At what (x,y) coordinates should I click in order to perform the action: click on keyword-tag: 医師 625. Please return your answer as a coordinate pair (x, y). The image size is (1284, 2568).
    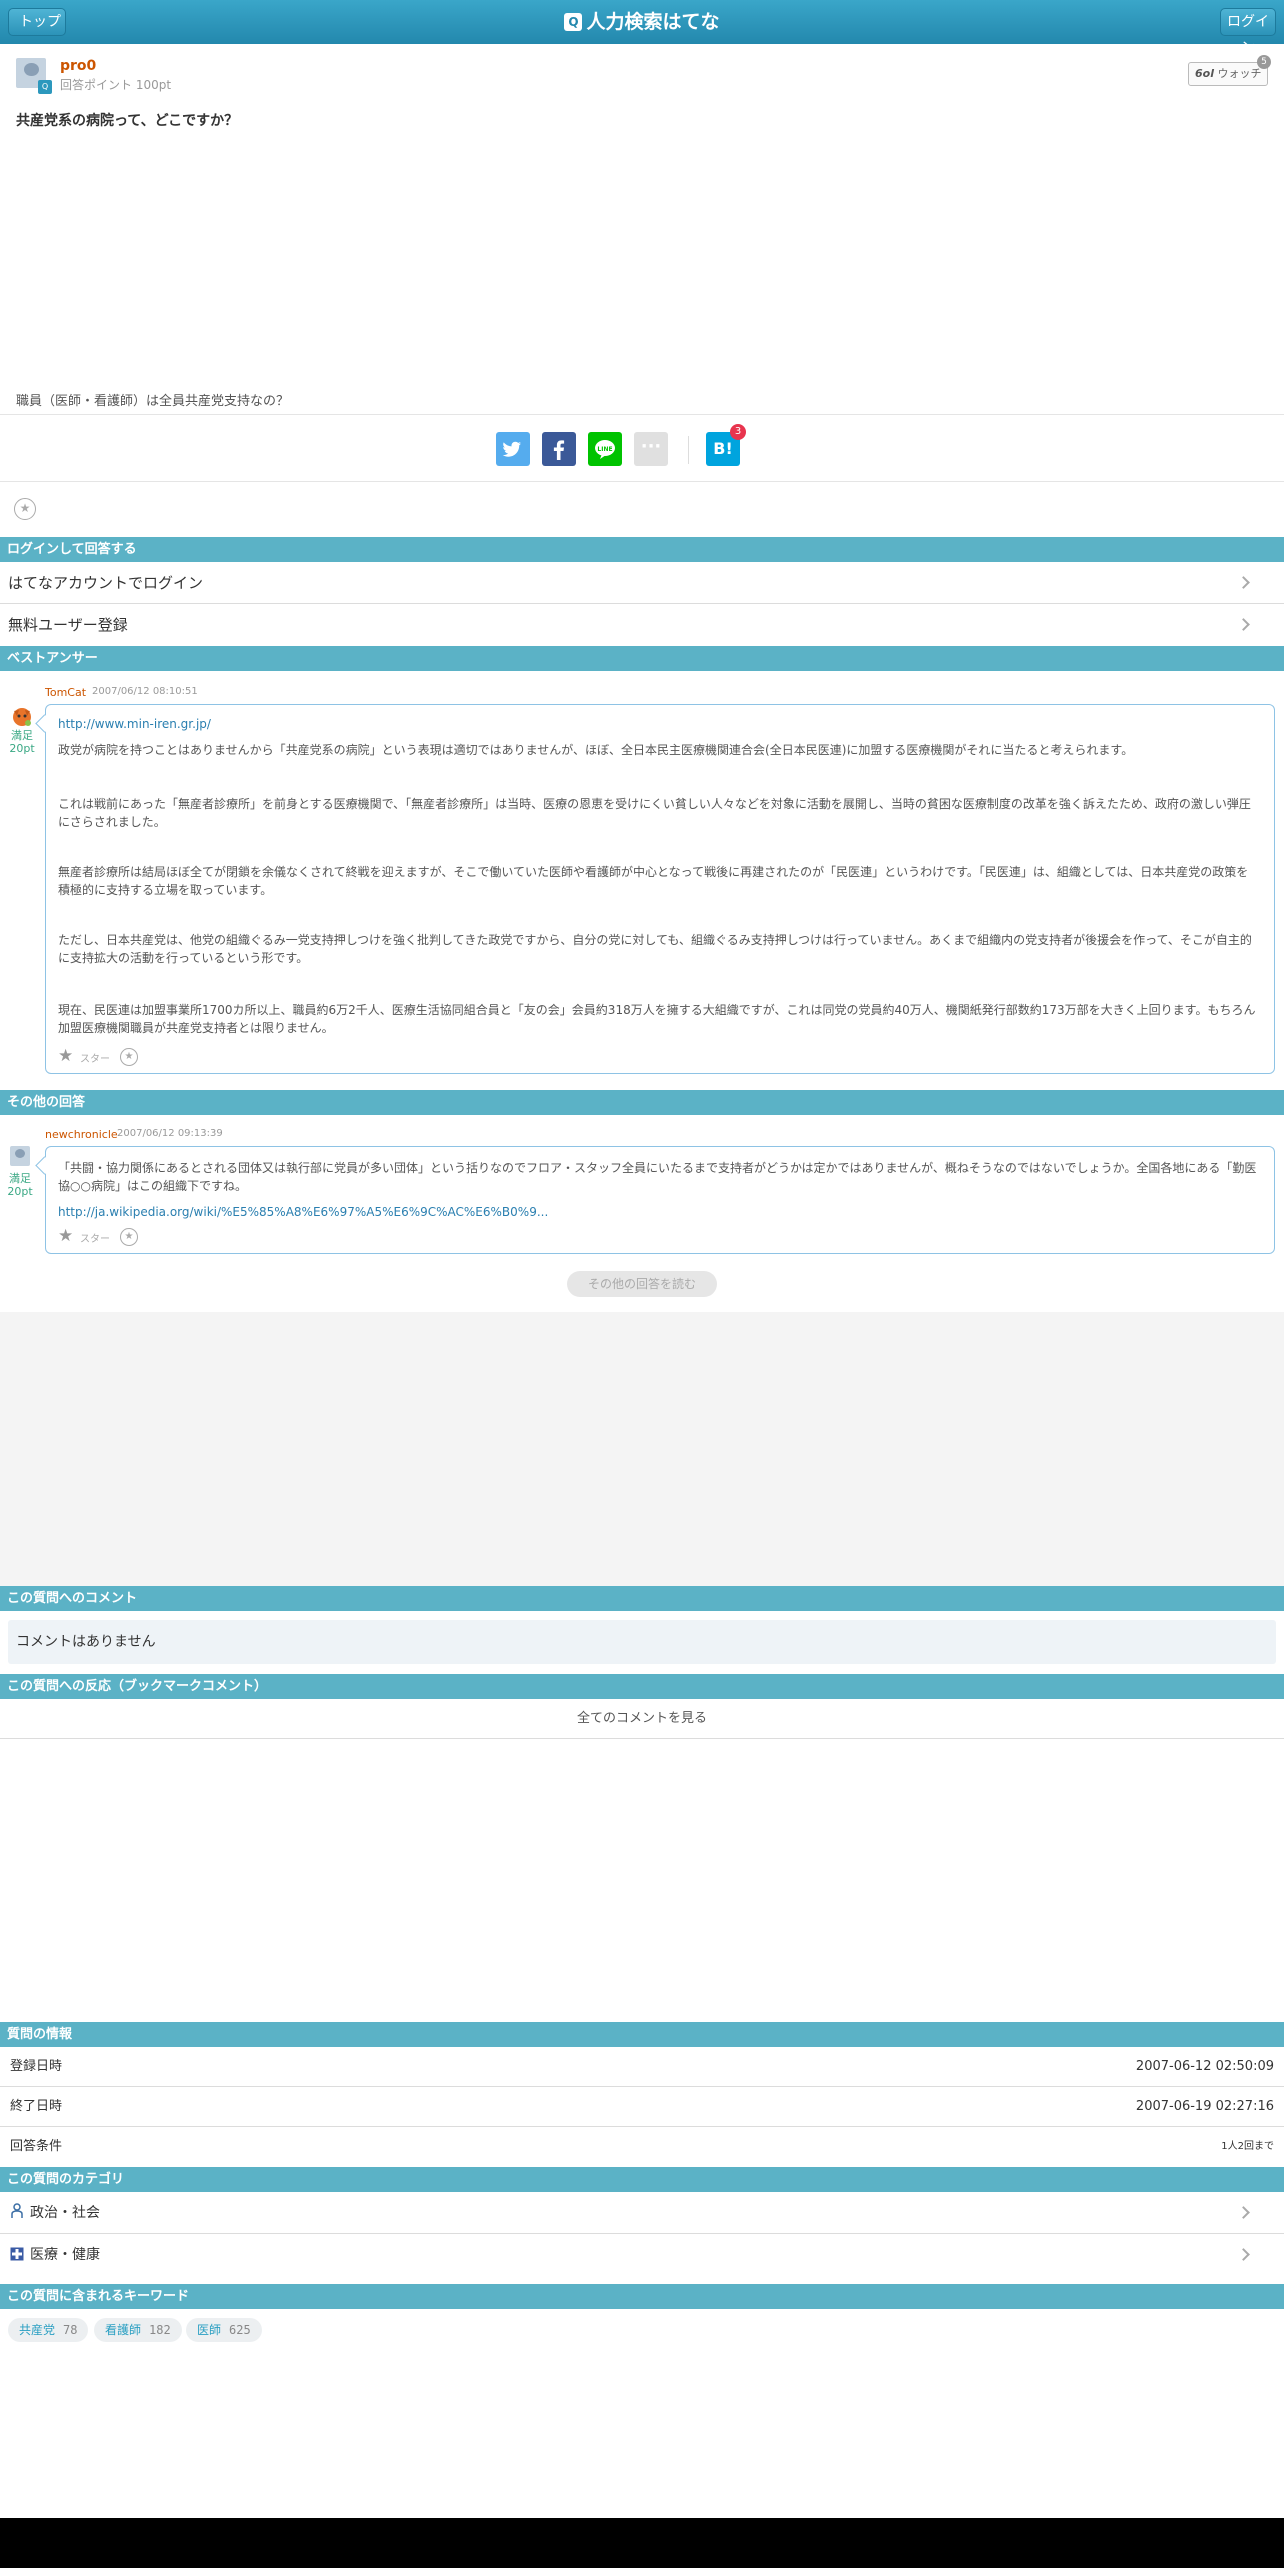
    Looking at the image, I should click on (224, 2330).